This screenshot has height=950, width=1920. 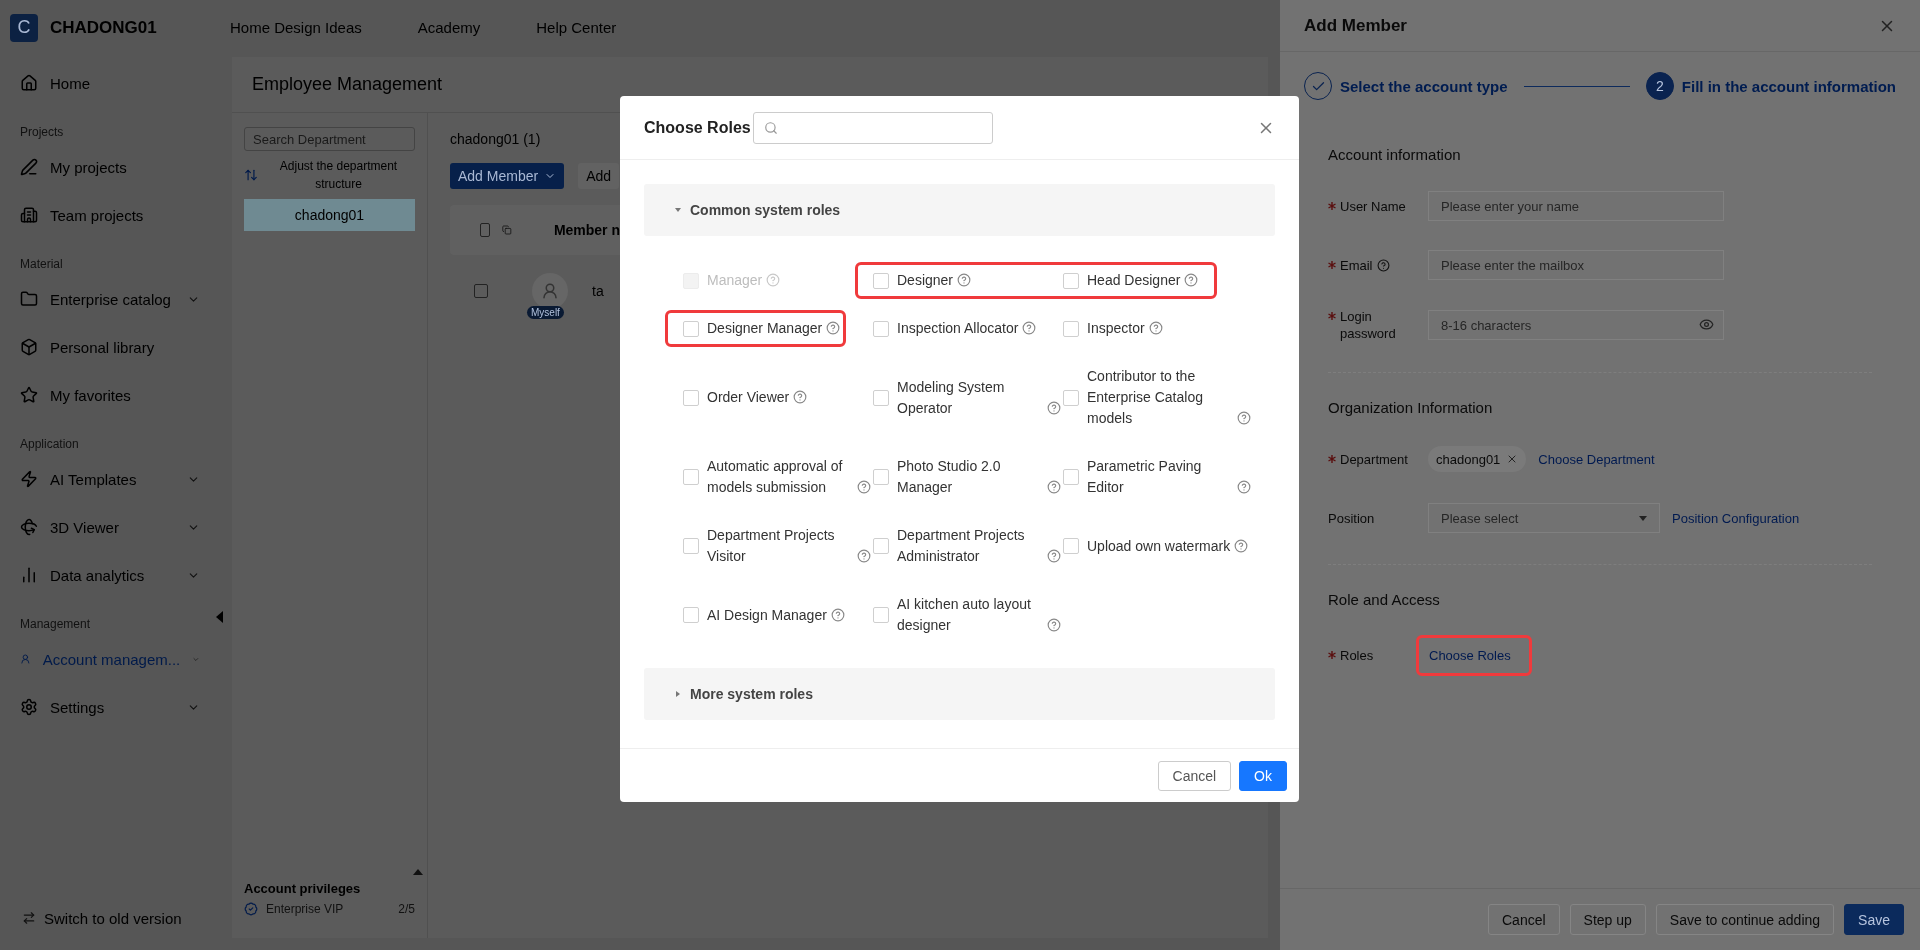 I want to click on section-title: Organization Information, so click(x=1411, y=407).